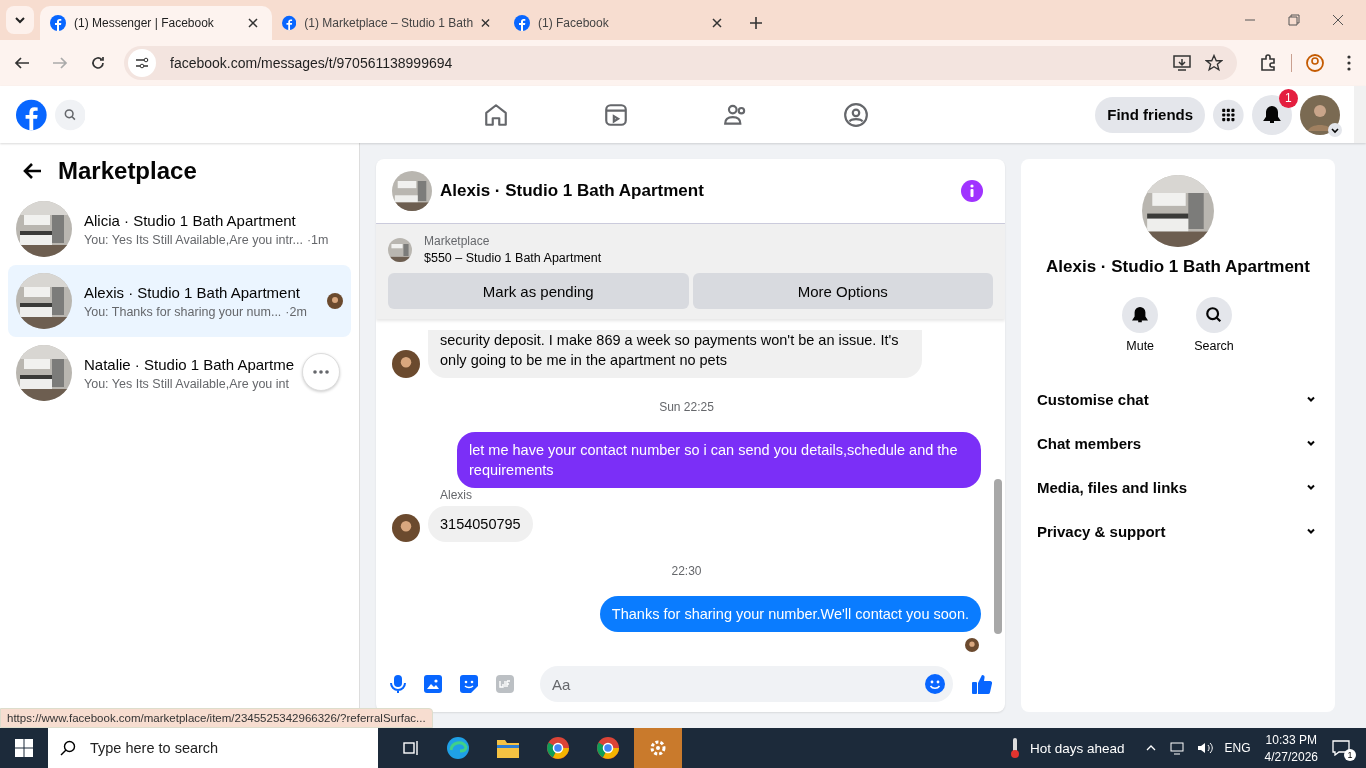 The width and height of the screenshot is (1366, 768). I want to click on reload-icon, so click(98, 63).